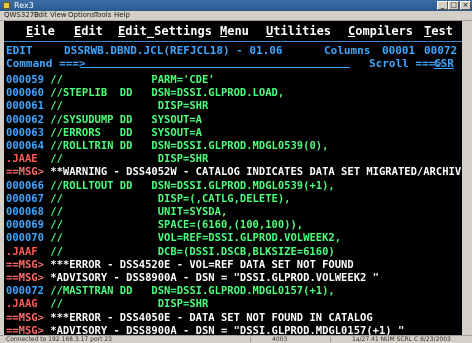 The image size is (472, 343). I want to click on source-line: 000070 // VOL=REF=DSSI.GLPROD.VOLWEEK2,, so click(173, 238).